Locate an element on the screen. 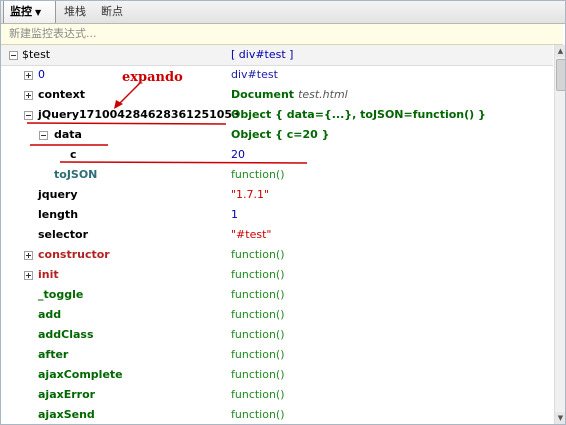 The height and width of the screenshot is (425, 566). tab-watch-label: 监控 is located at coordinates (21, 11).